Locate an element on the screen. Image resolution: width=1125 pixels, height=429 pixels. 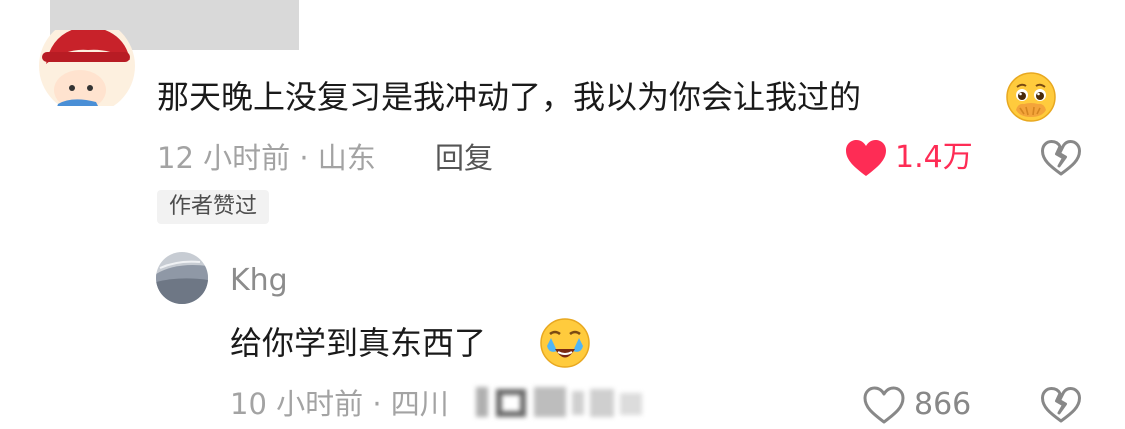
reply-like-count: 866 is located at coordinates (943, 404).